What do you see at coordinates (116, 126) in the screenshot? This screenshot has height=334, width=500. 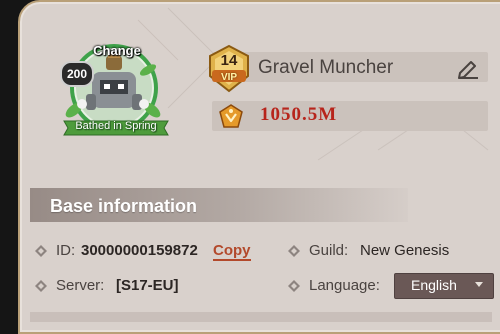 I see `player-title: Bathed in Spring` at bounding box center [116, 126].